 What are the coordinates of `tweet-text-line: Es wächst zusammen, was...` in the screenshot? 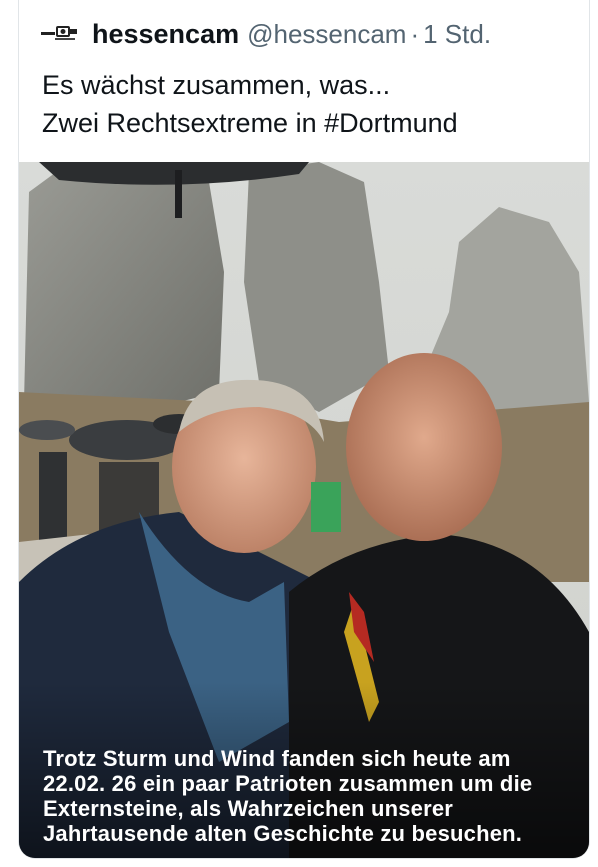 It's located at (216, 85).